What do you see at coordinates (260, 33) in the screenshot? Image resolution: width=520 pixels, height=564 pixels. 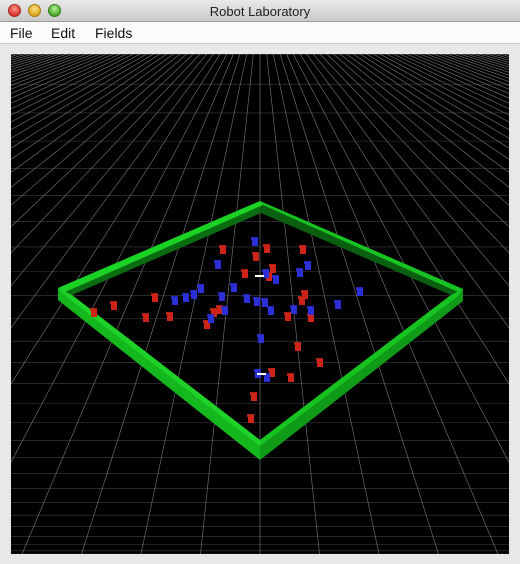 I see `menu-bar: File Edit Fields` at bounding box center [260, 33].